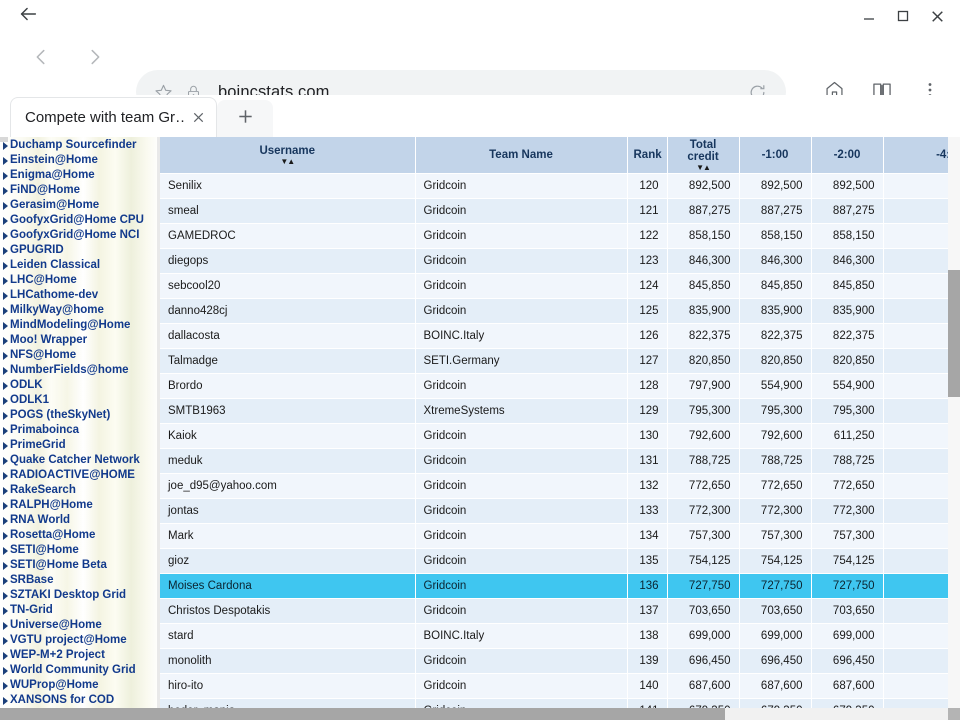 The height and width of the screenshot is (720, 960). I want to click on sidebar-item-rakesearch: RakeSearch, so click(80, 490).